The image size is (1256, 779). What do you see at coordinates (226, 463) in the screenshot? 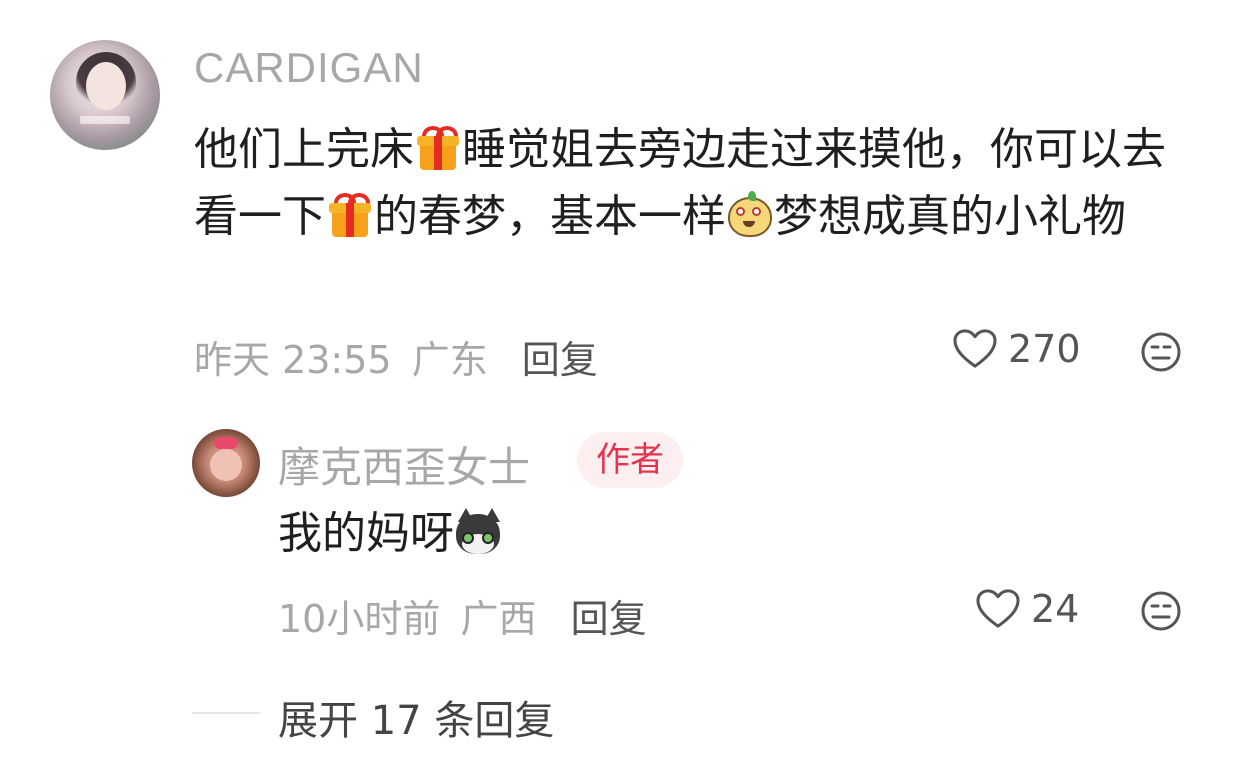
I see `reply-avatar` at bounding box center [226, 463].